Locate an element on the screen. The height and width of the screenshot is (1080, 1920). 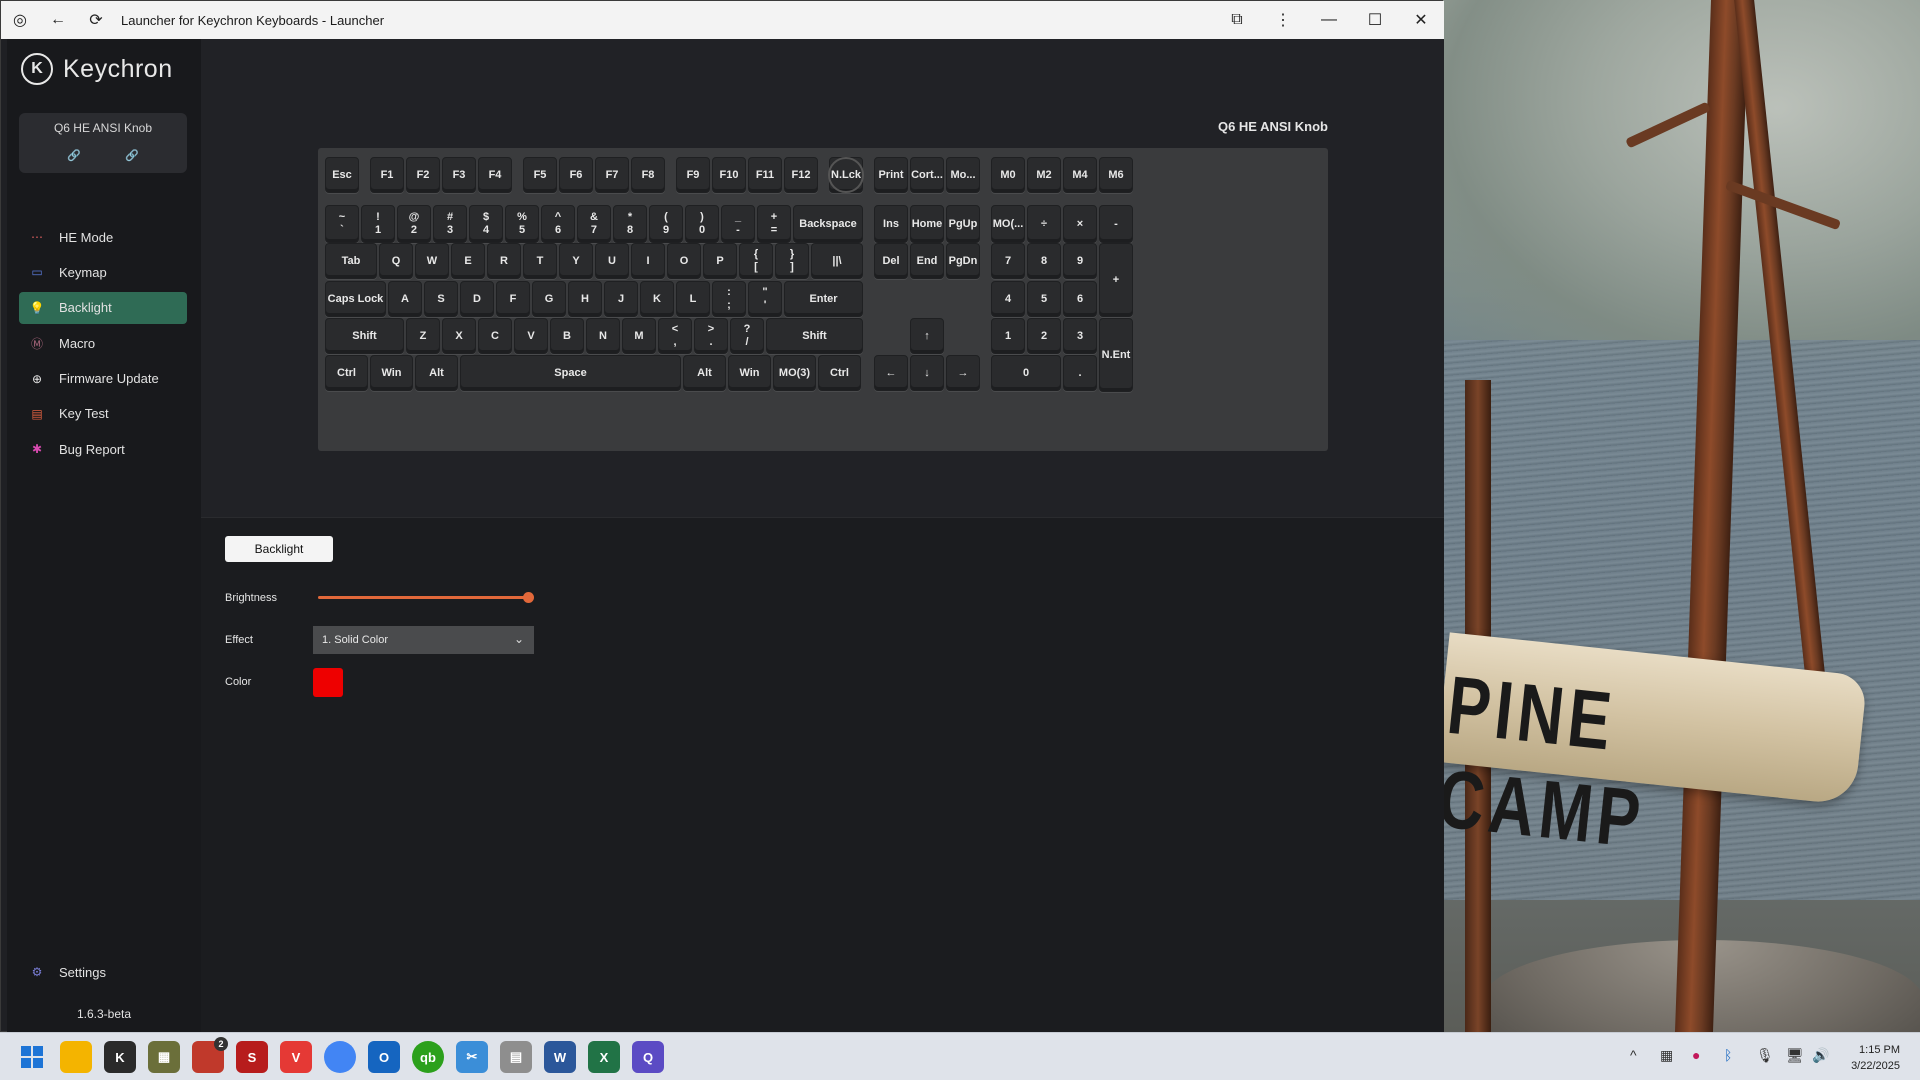
key-shift: Shift is located at coordinates (814, 336).